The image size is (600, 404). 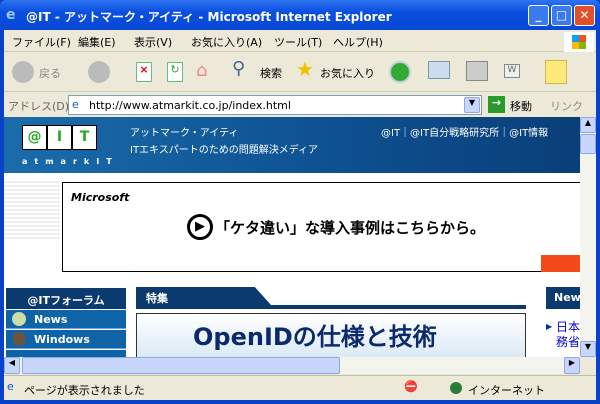 I want to click on ad-brand: Microsoft, so click(x=100, y=197).